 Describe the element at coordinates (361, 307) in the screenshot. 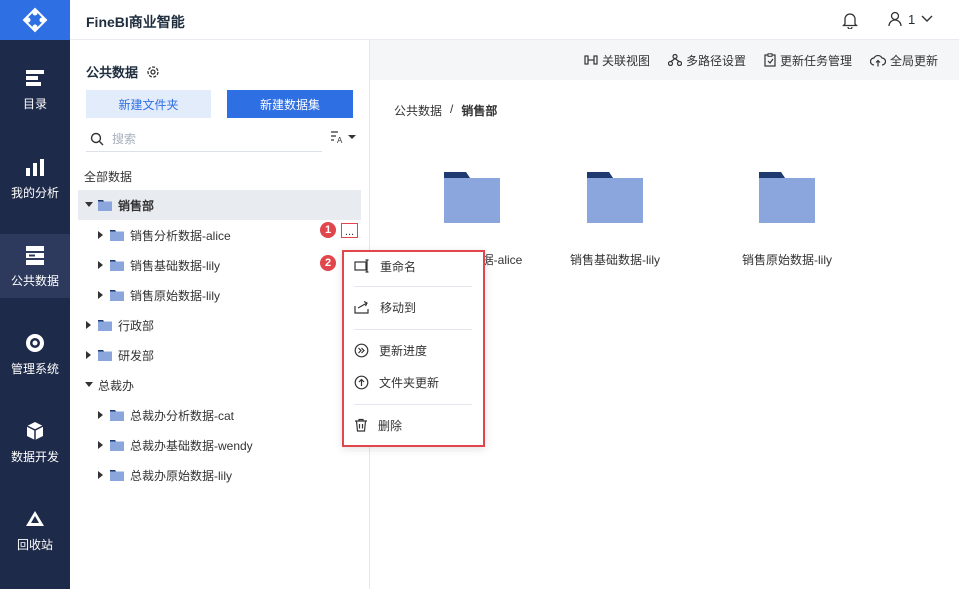

I see `move-icon` at that location.